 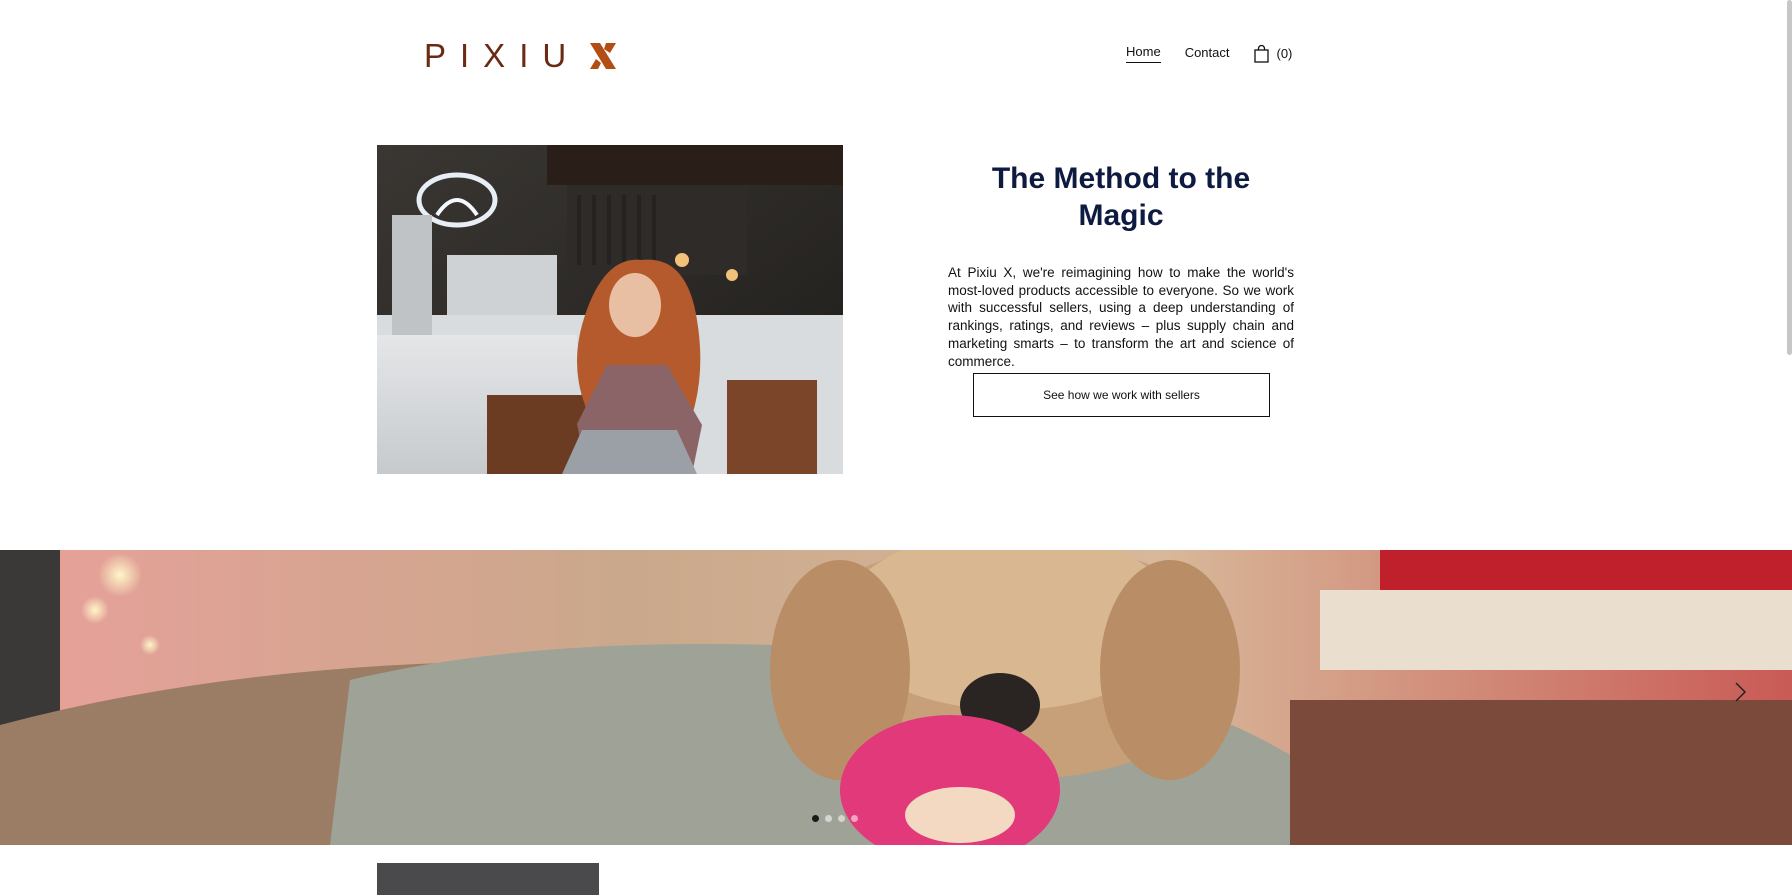 I want to click on slideshow-next-arrow-icon, so click(x=1740, y=692).